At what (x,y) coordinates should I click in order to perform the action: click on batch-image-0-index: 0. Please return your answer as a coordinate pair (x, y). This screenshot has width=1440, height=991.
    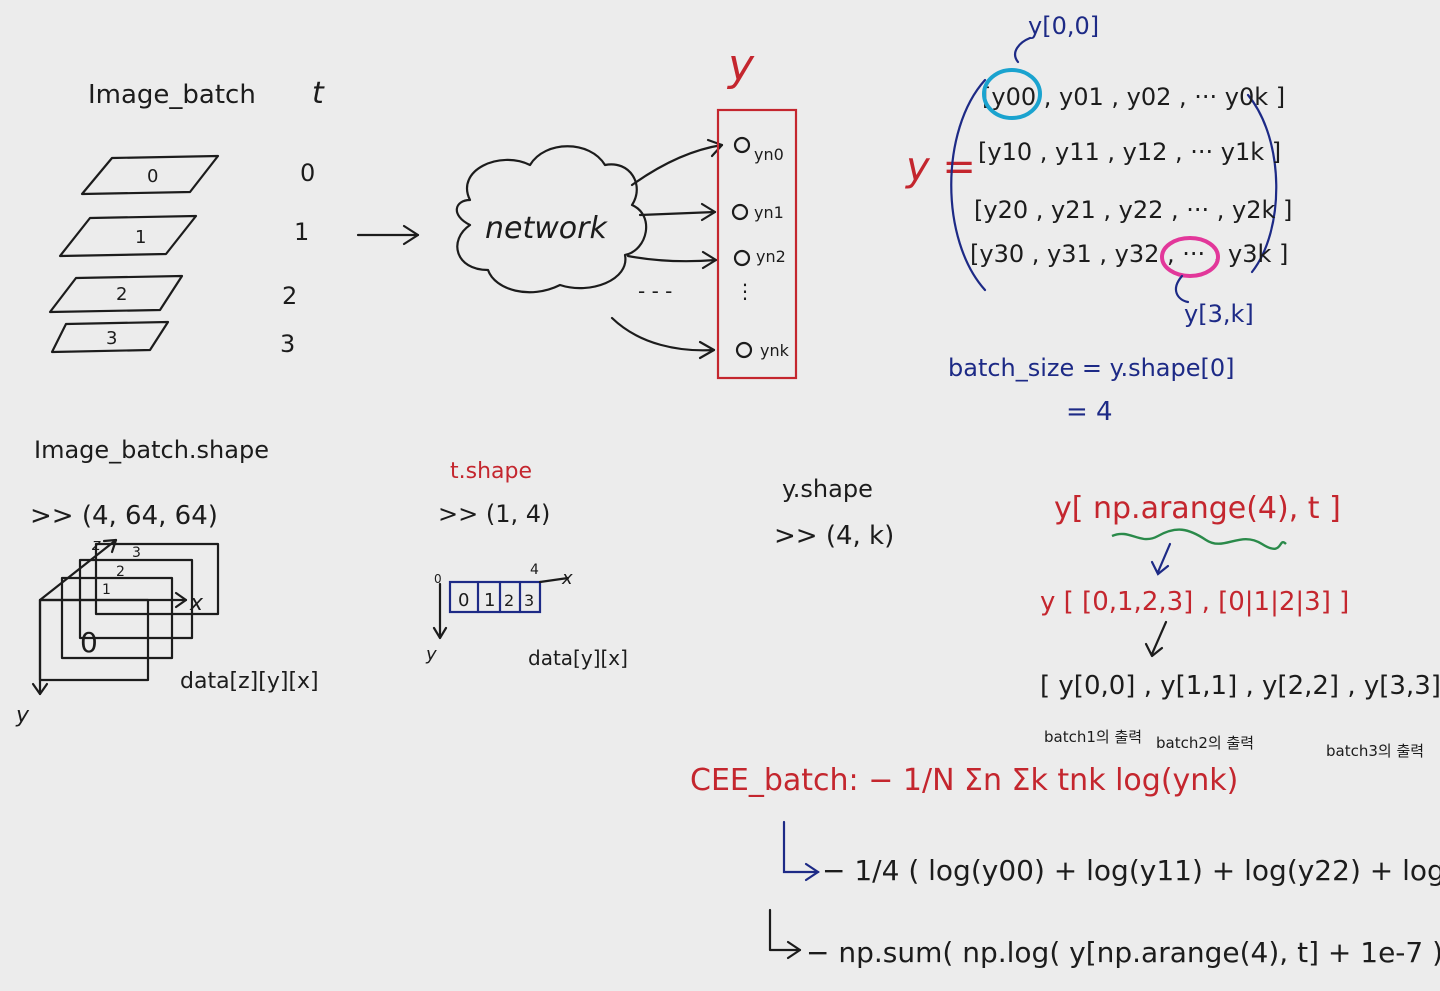
    Looking at the image, I should click on (152, 176).